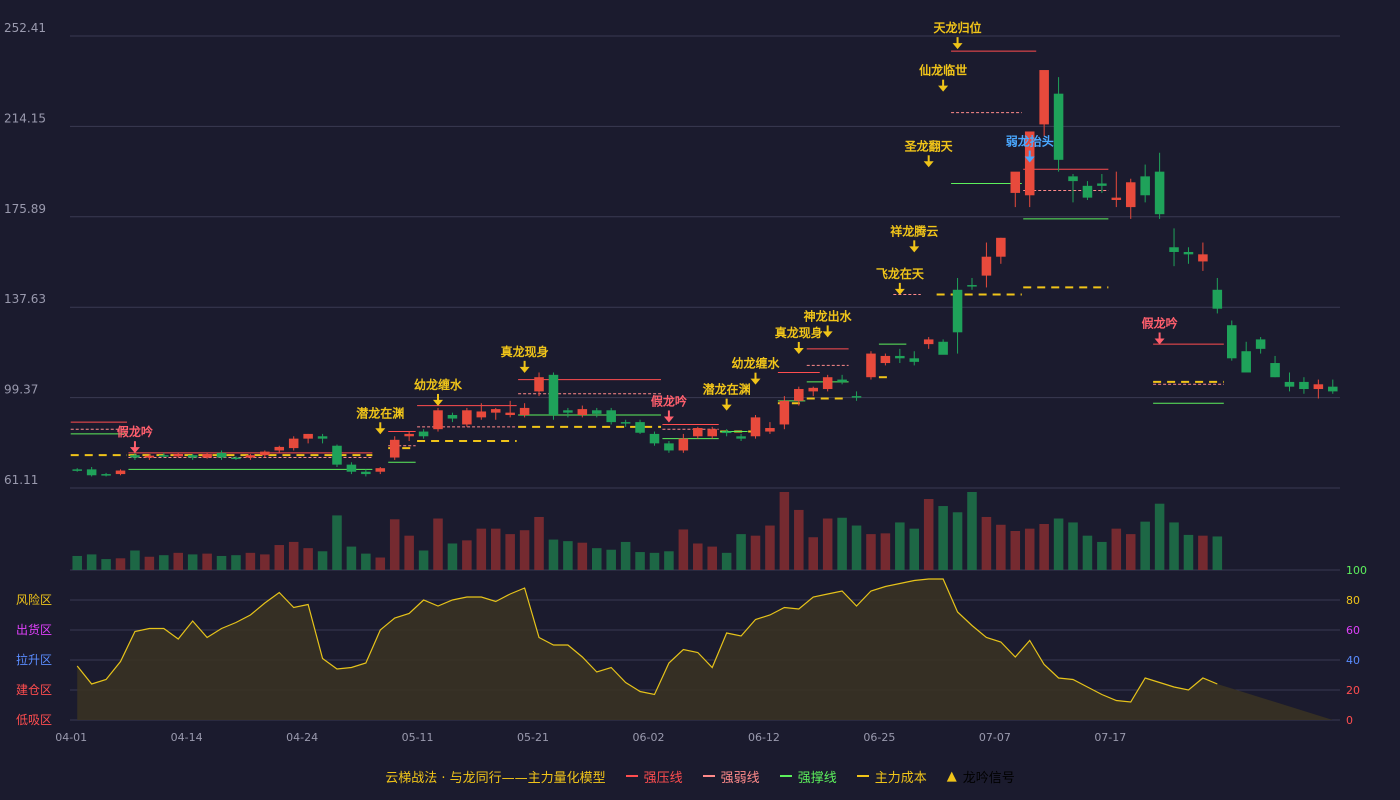 Image resolution: width=1400 pixels, height=800 pixels. I want to click on signal-label: 假龙吟, so click(135, 431).